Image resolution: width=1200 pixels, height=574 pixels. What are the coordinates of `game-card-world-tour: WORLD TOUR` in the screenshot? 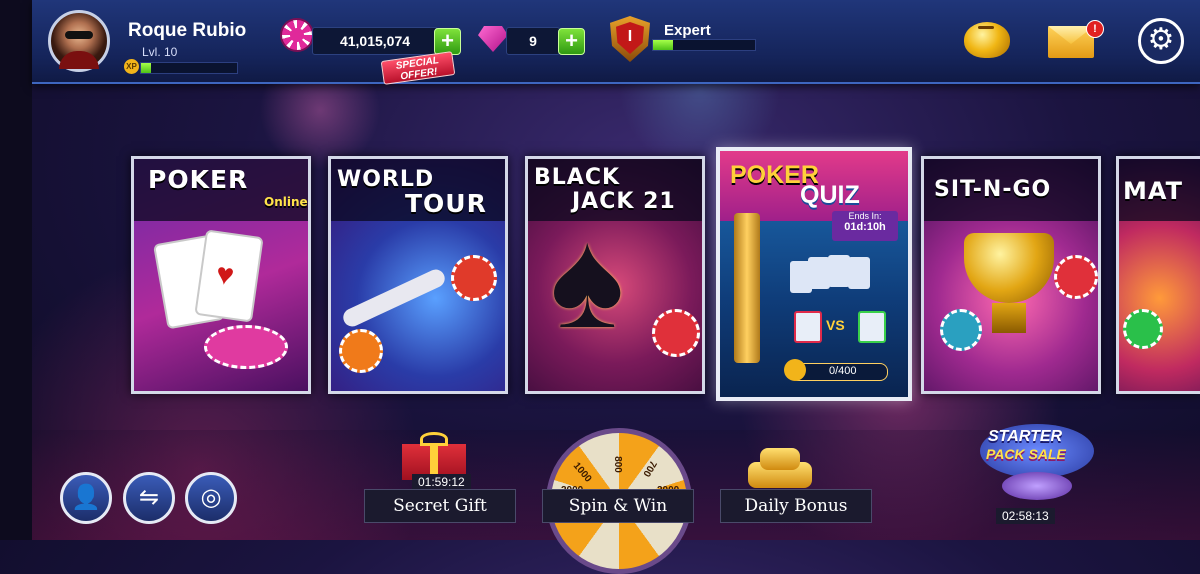 It's located at (418, 275).